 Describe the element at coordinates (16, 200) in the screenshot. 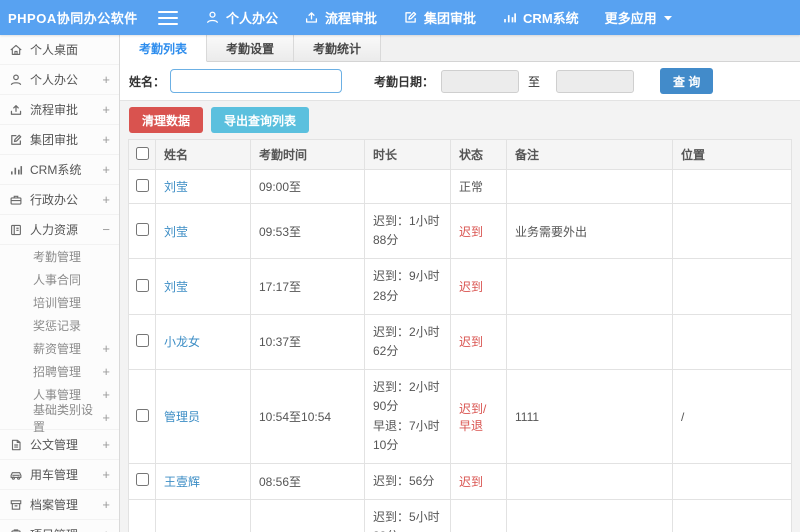

I see `briefcase-icon` at that location.